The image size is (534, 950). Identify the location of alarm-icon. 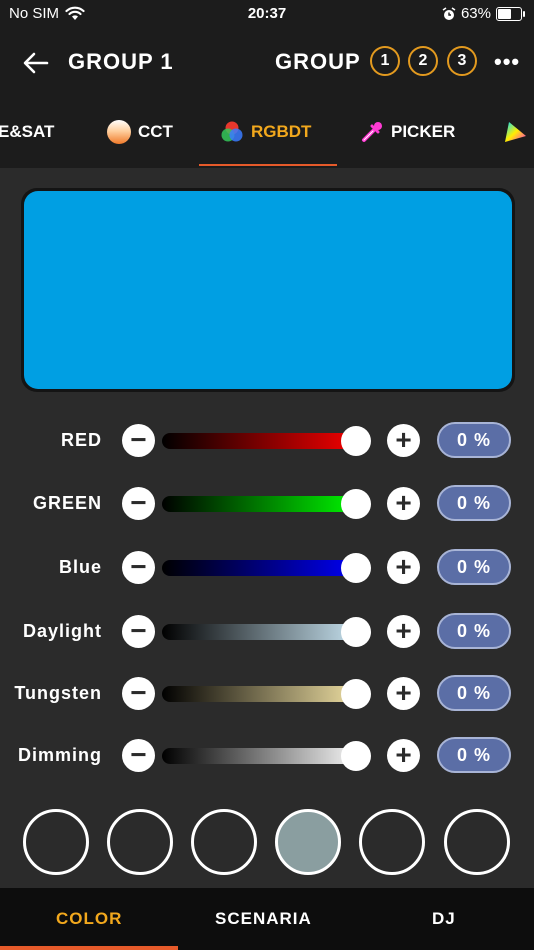
(449, 13).